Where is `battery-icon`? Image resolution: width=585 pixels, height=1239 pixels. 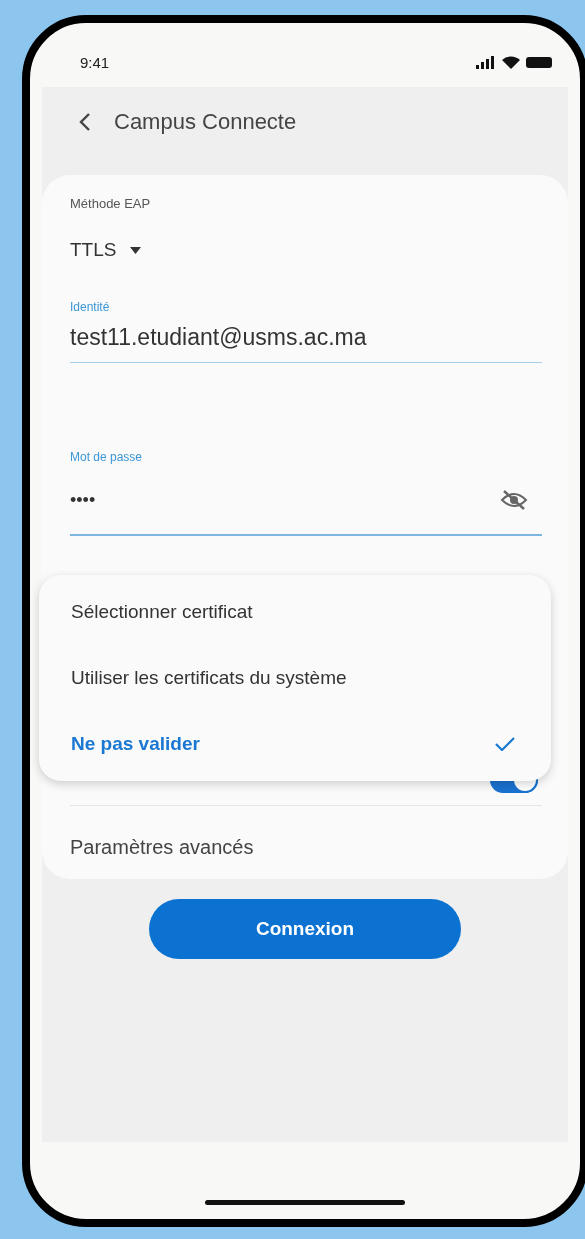 battery-icon is located at coordinates (539, 62).